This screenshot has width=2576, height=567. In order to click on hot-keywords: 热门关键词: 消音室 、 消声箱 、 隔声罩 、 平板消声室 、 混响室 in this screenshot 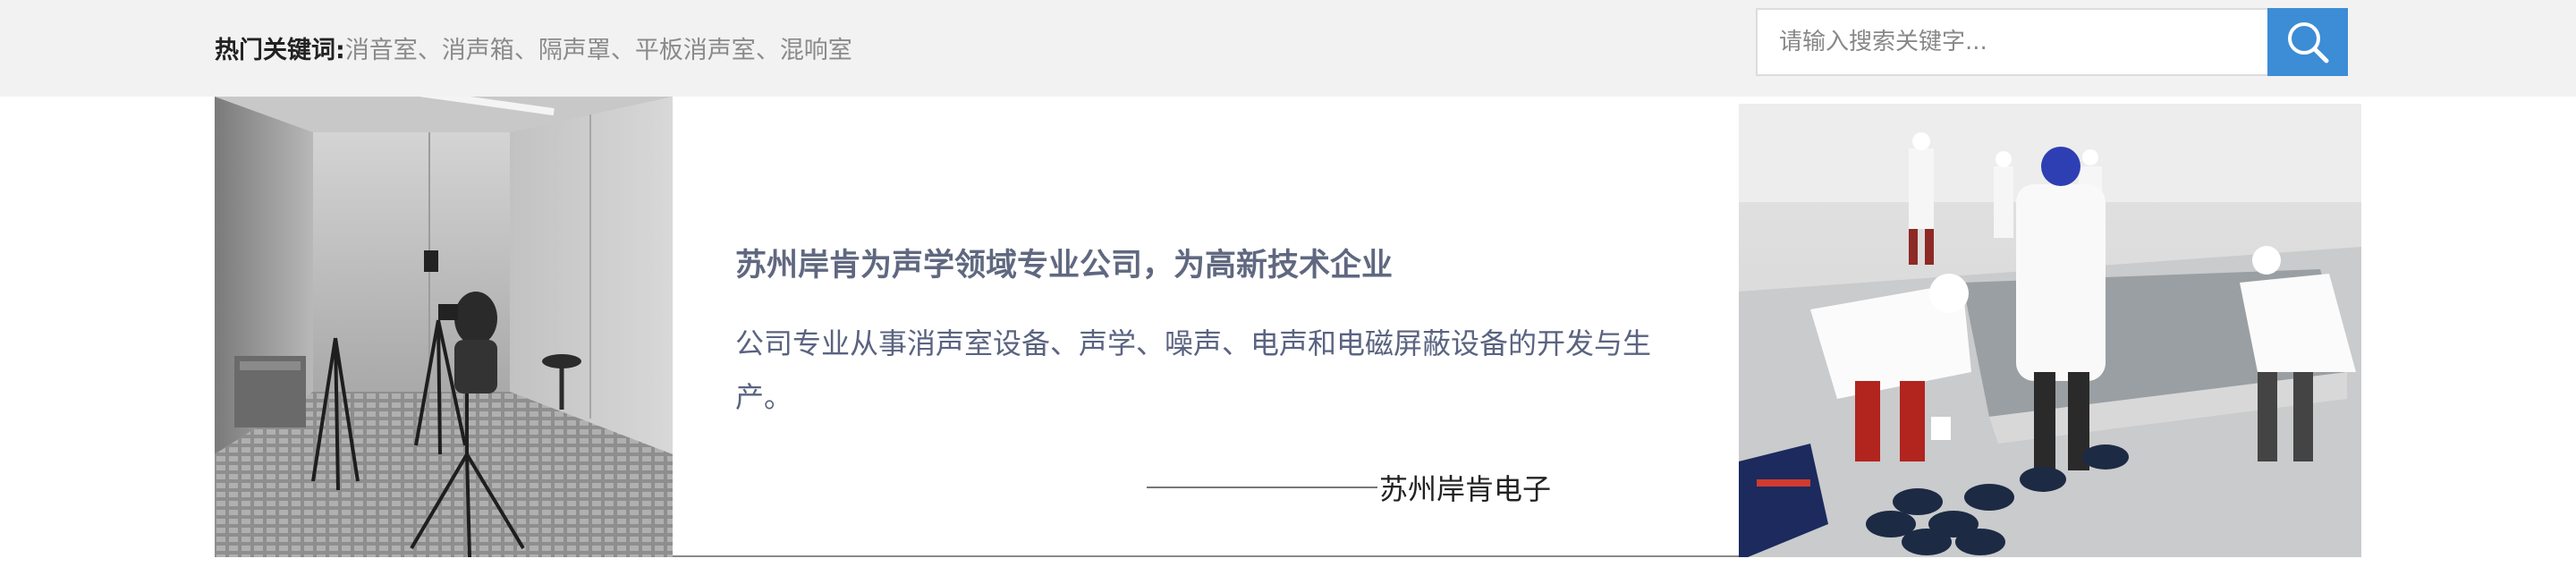, I will do `click(533, 47)`.